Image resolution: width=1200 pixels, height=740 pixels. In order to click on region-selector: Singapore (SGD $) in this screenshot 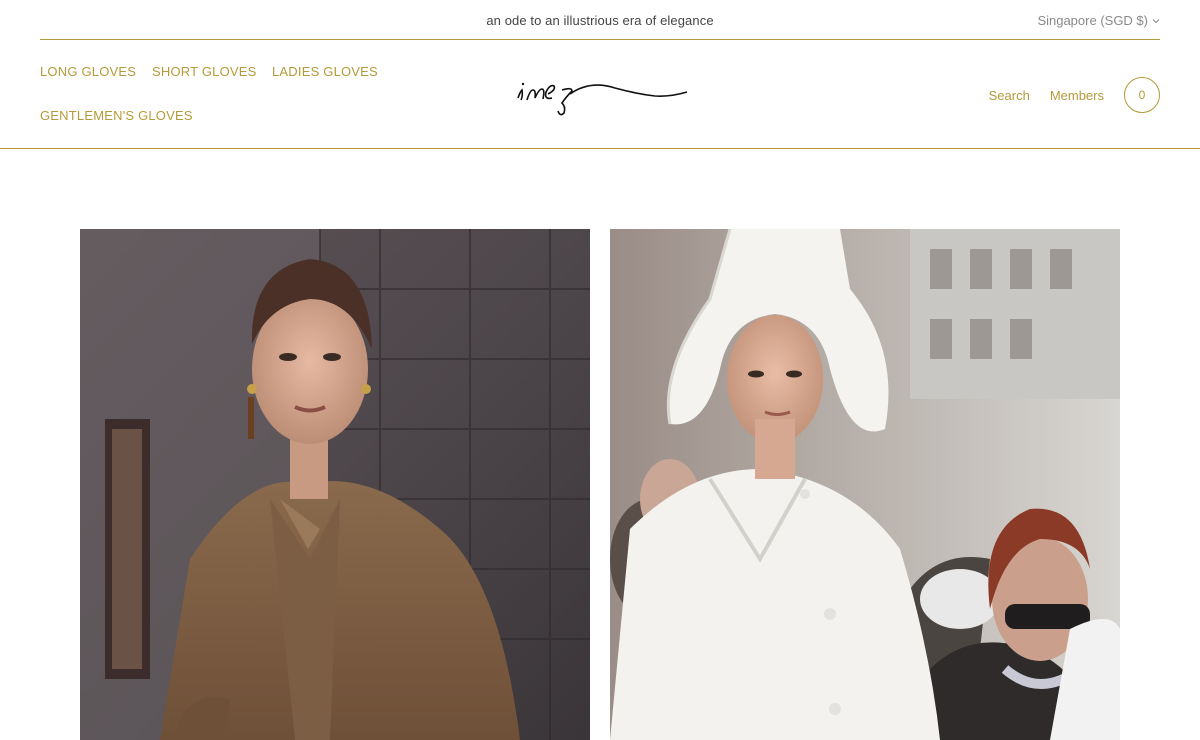, I will do `click(1098, 20)`.